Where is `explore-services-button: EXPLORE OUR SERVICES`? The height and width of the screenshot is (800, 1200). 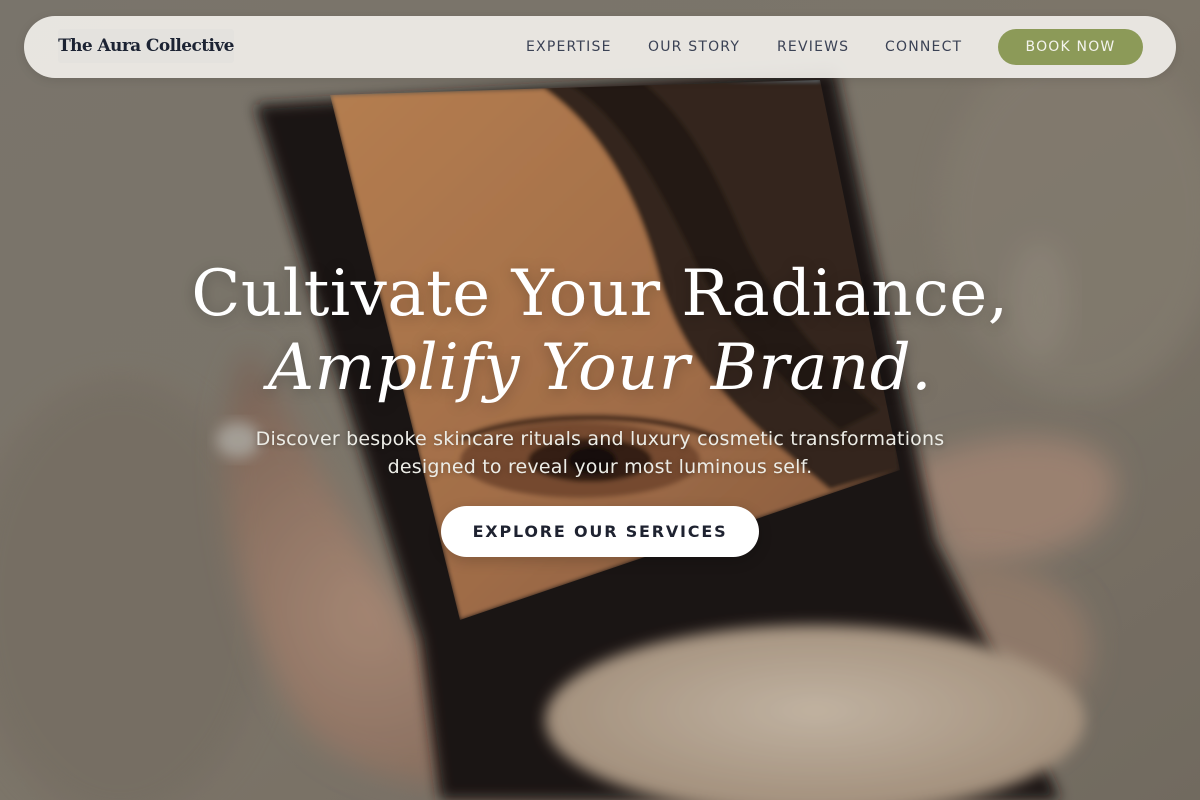
explore-services-button: EXPLORE OUR SERVICES is located at coordinates (600, 531).